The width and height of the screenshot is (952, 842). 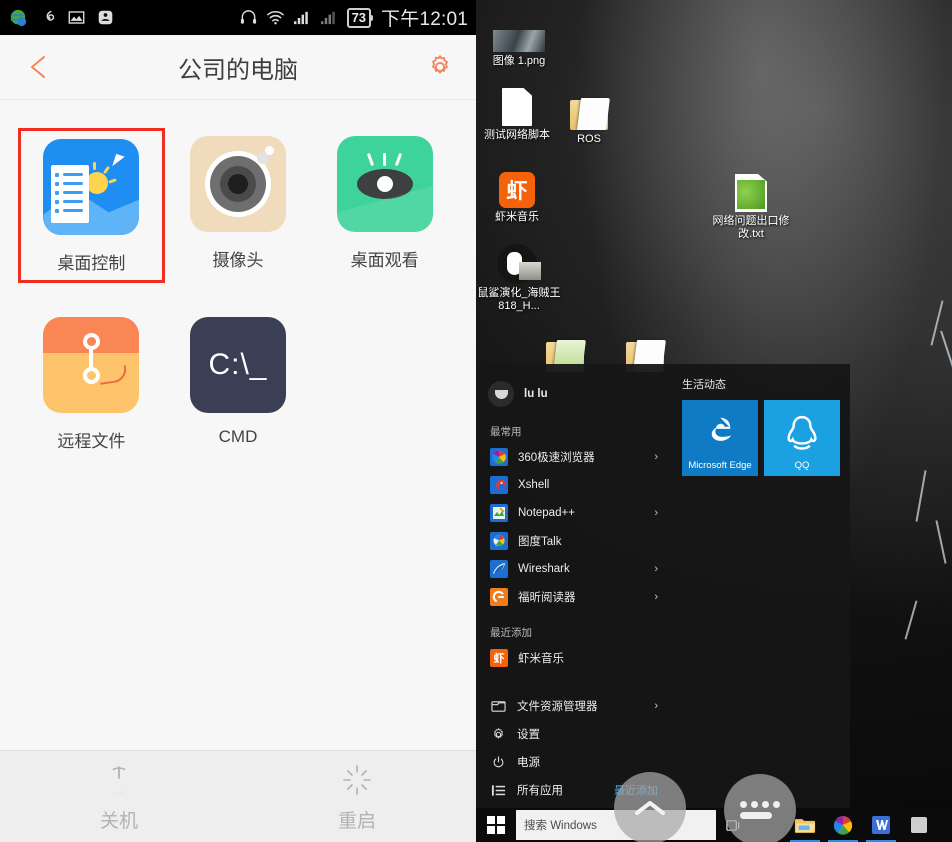 What do you see at coordinates (881, 825) in the screenshot?
I see `taskbar-app-wps-writer` at bounding box center [881, 825].